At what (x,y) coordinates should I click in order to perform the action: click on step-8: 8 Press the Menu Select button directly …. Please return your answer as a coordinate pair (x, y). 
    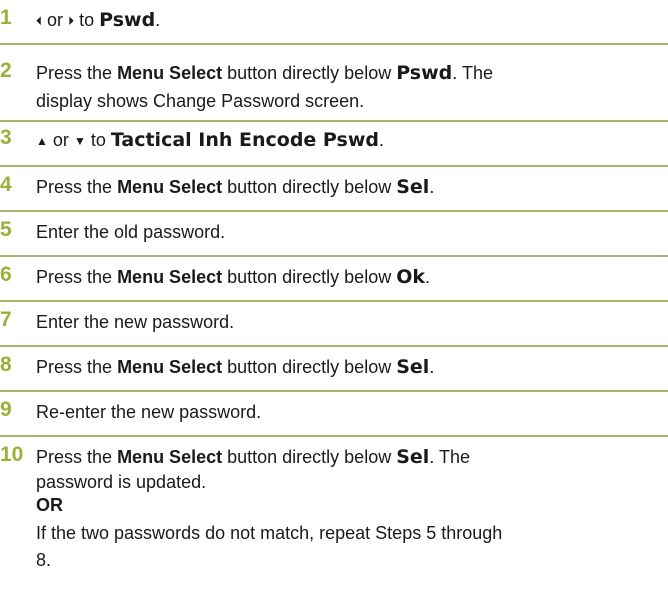
    Looking at the image, I should click on (334, 369).